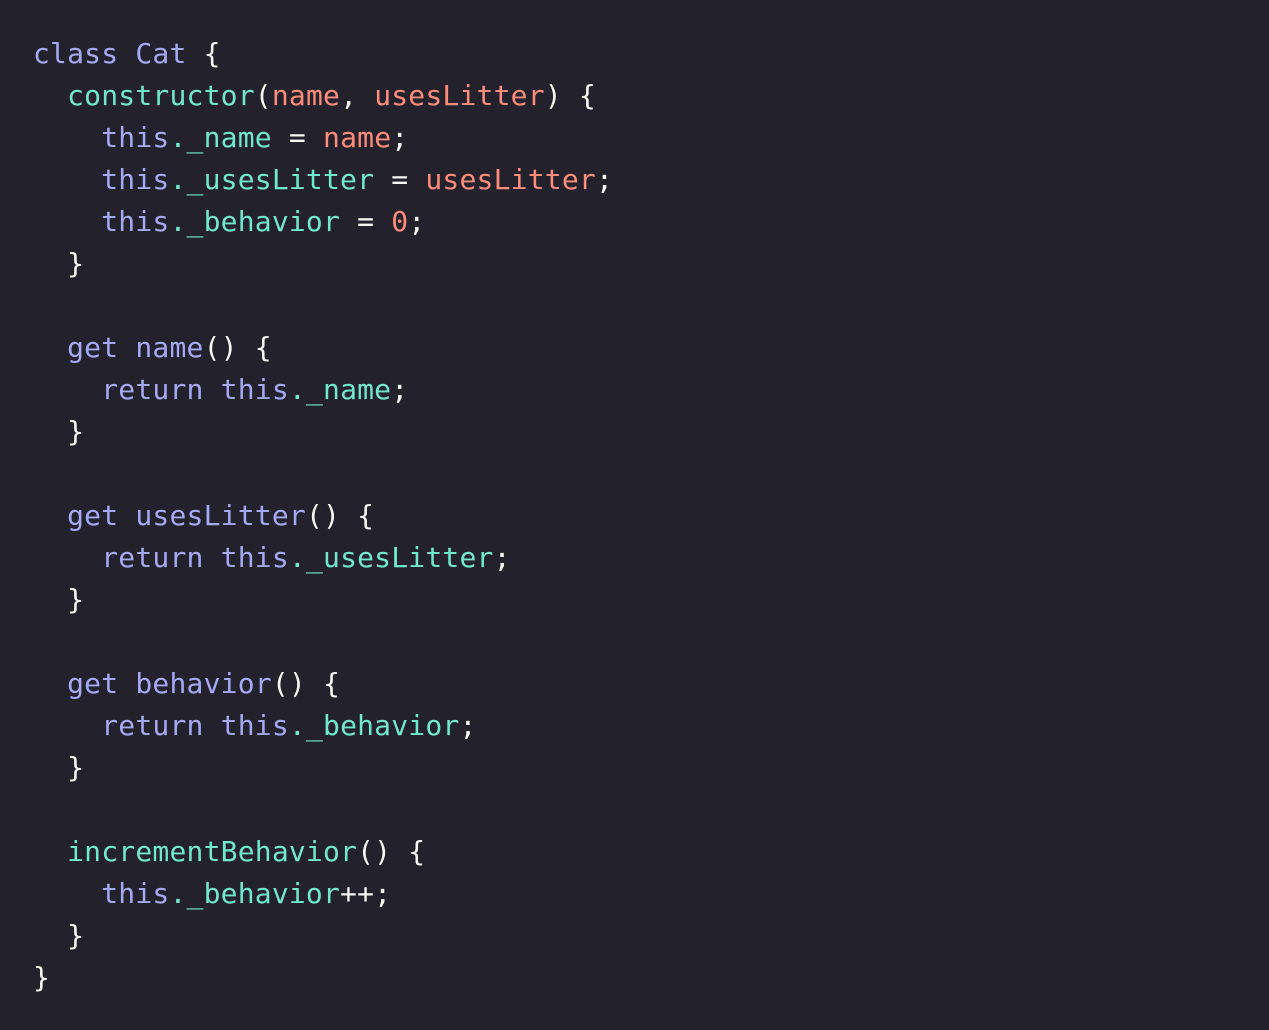  What do you see at coordinates (651, 54) in the screenshot?
I see `code-line: class Cat {` at bounding box center [651, 54].